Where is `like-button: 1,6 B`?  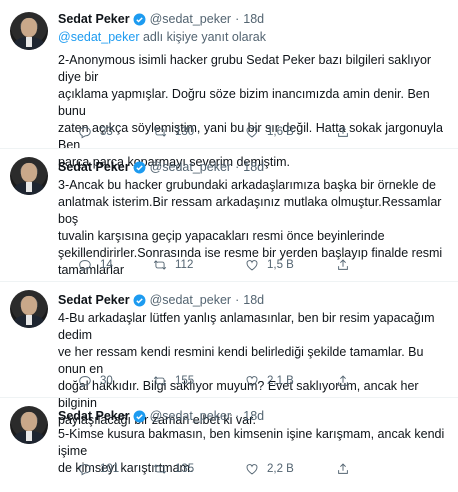
like-button: 1,6 B is located at coordinates (269, 132).